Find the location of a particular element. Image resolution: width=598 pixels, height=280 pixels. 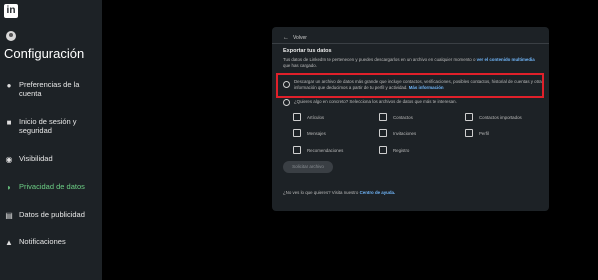

sidebar-item-label: Visibilidad is located at coordinates (36, 158).